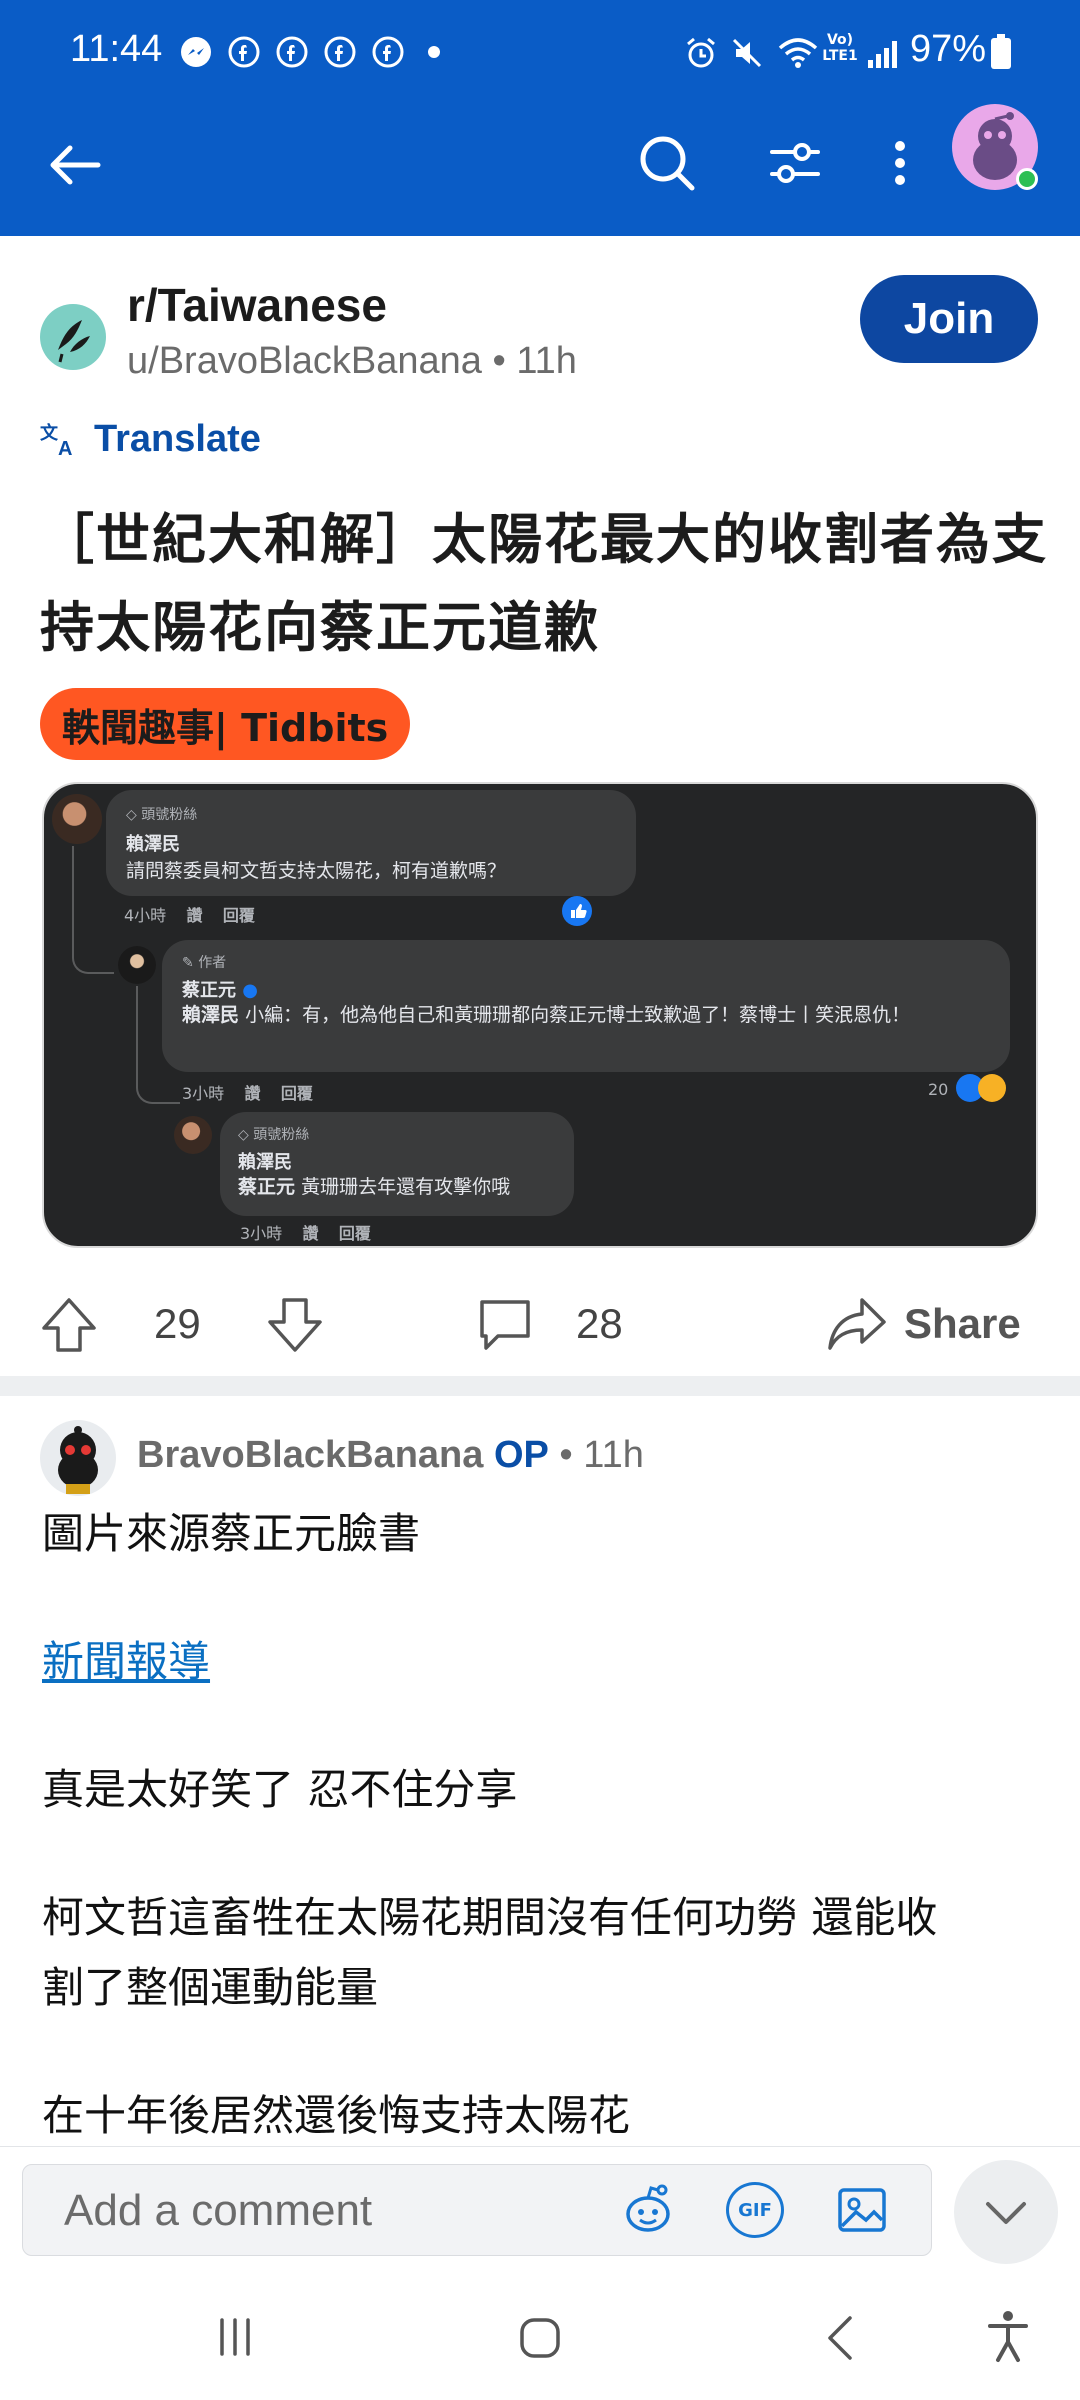 Image resolution: width=1080 pixels, height=2400 pixels. I want to click on subreddit-avatar, so click(73, 337).